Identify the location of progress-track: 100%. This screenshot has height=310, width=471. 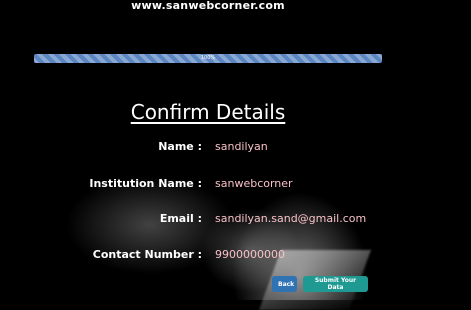
(208, 58).